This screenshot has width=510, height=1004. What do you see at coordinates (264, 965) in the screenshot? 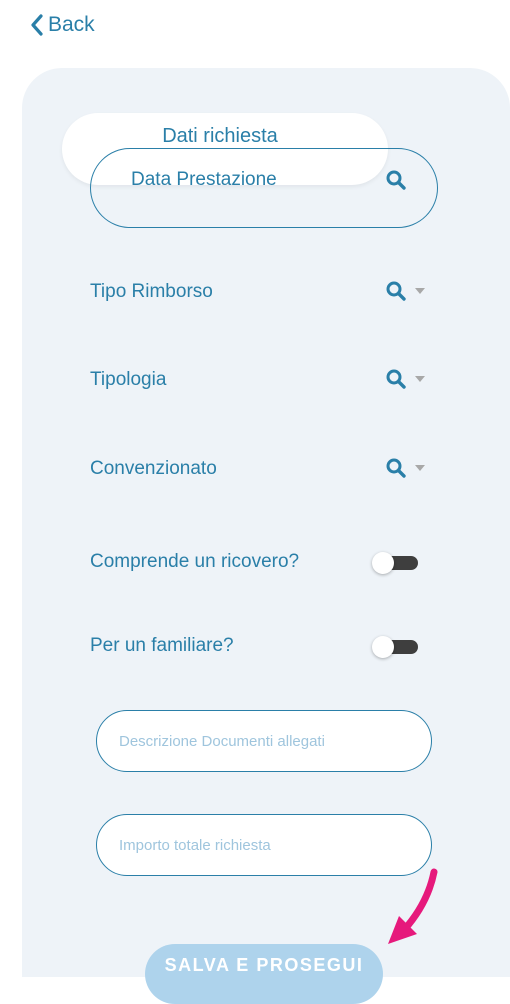
I see `save-button-label: SALVA E PROSEGUI` at bounding box center [264, 965].